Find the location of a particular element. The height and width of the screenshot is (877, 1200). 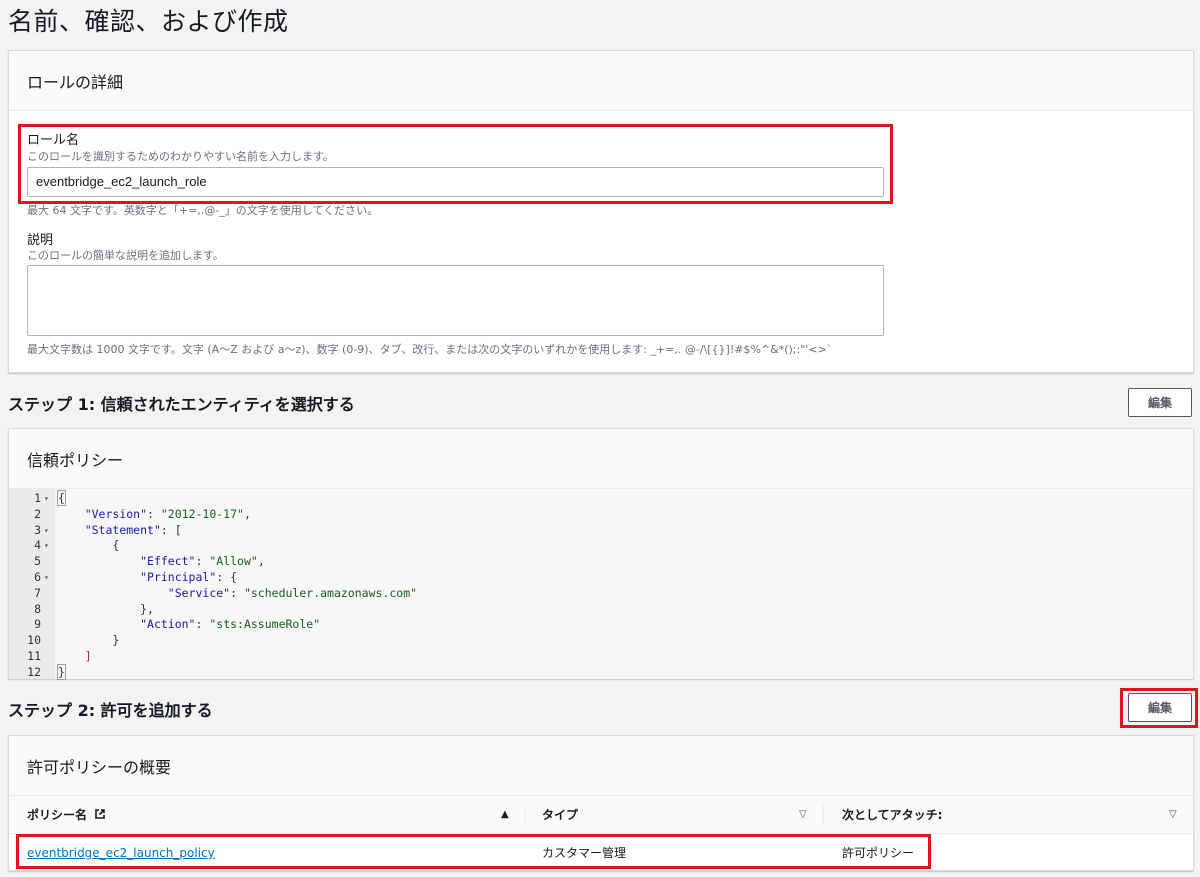

code-text: "Version": "2012-10-17", is located at coordinates (167, 513).